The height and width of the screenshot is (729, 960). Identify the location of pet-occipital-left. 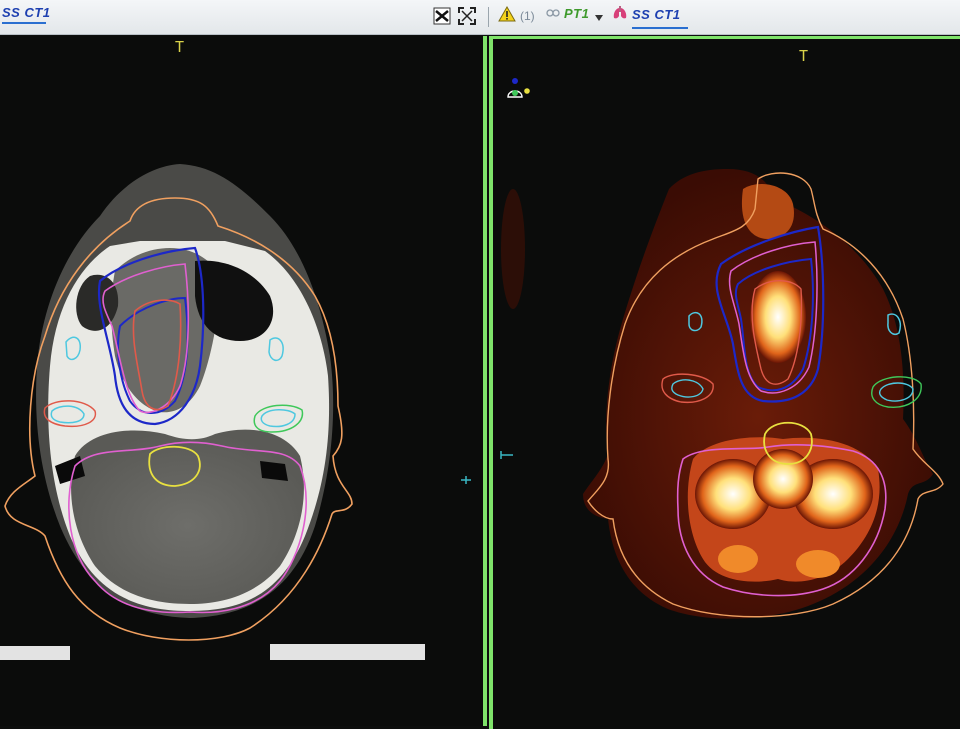
(738, 559).